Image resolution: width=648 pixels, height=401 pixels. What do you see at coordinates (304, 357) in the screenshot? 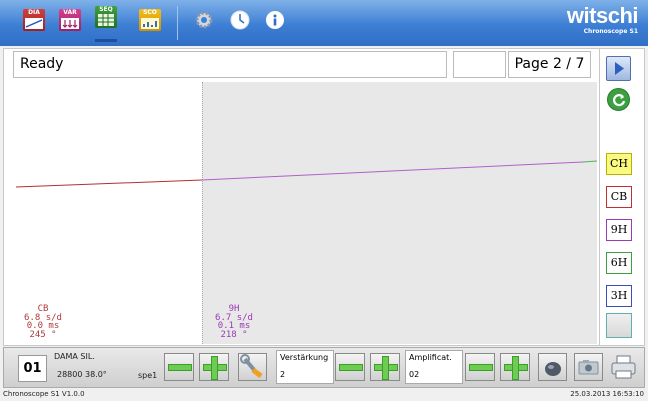
I see `verstaerkung-label: Verstärkung` at bounding box center [304, 357].